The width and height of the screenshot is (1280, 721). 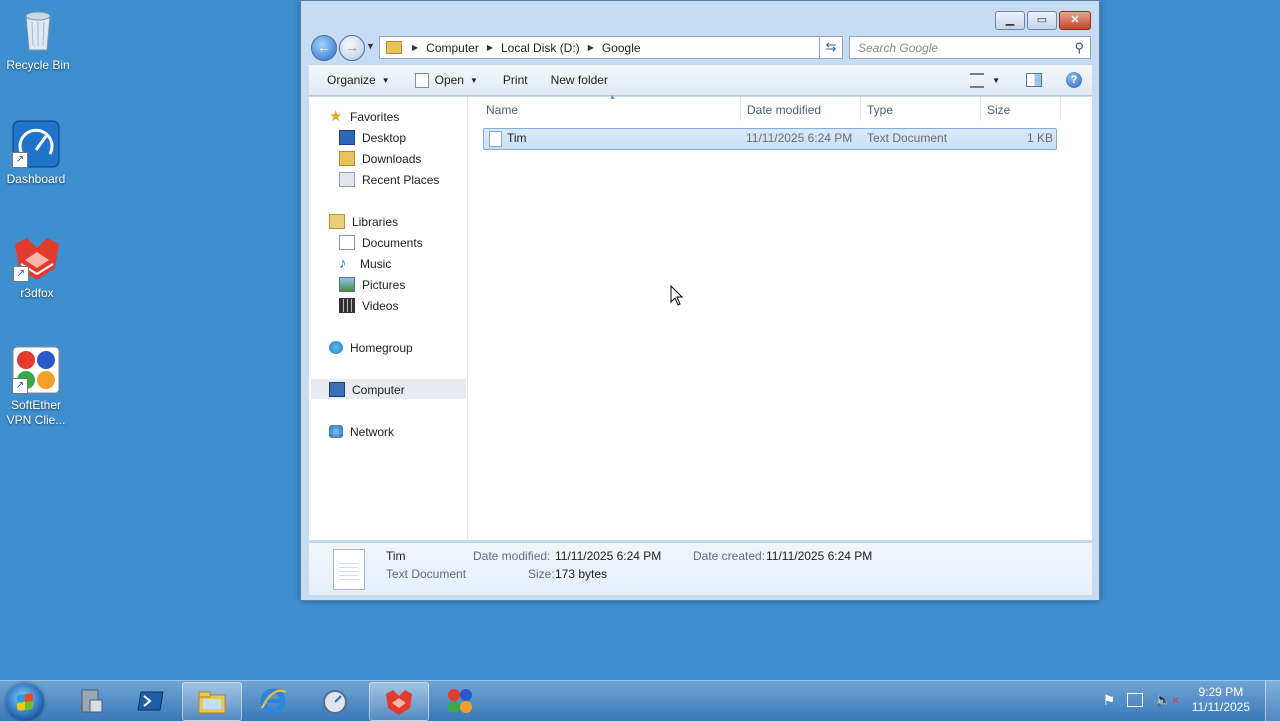 What do you see at coordinates (273, 700) in the screenshot?
I see `taskbar-internet-explorer` at bounding box center [273, 700].